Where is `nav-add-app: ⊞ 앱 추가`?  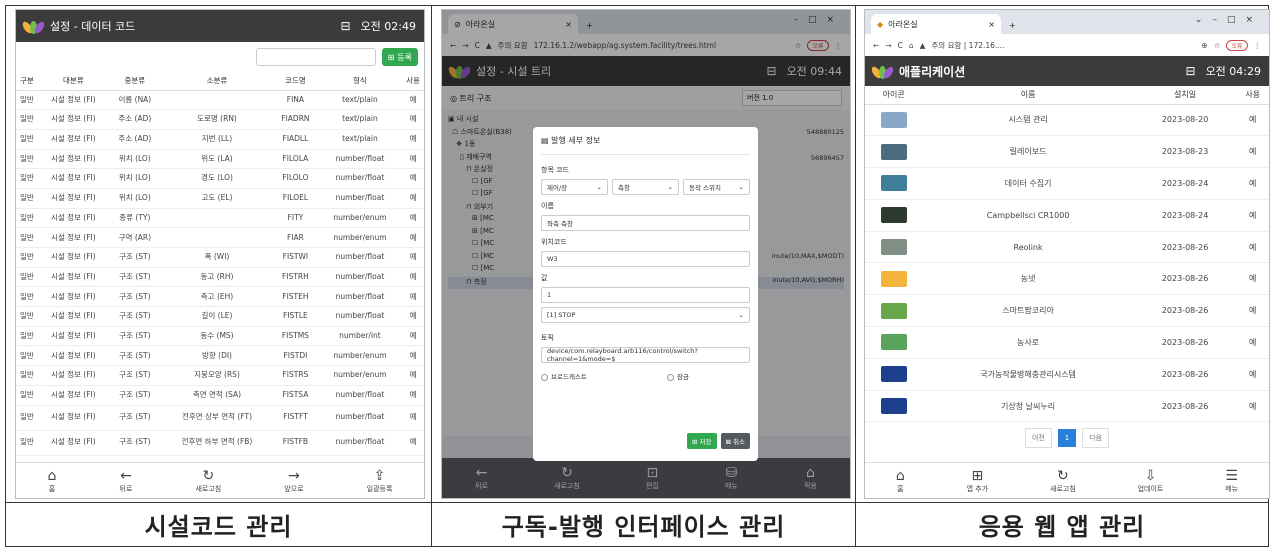 nav-add-app: ⊞ 앱 추가 is located at coordinates (978, 481).